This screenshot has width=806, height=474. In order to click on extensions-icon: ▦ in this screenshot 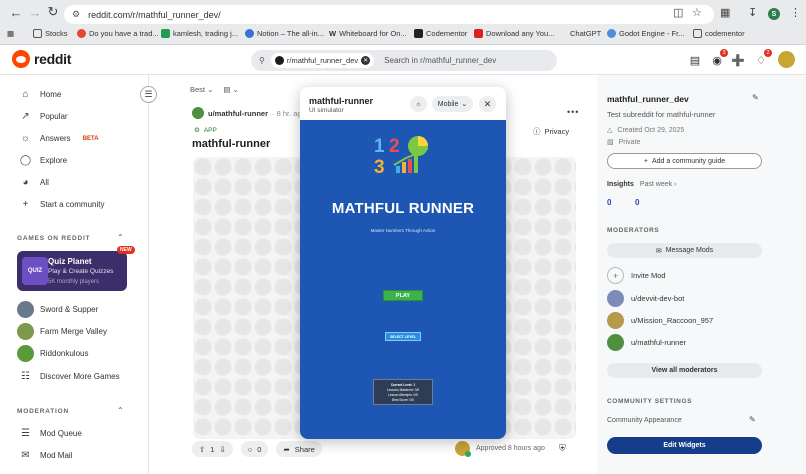, I will do `click(725, 12)`.